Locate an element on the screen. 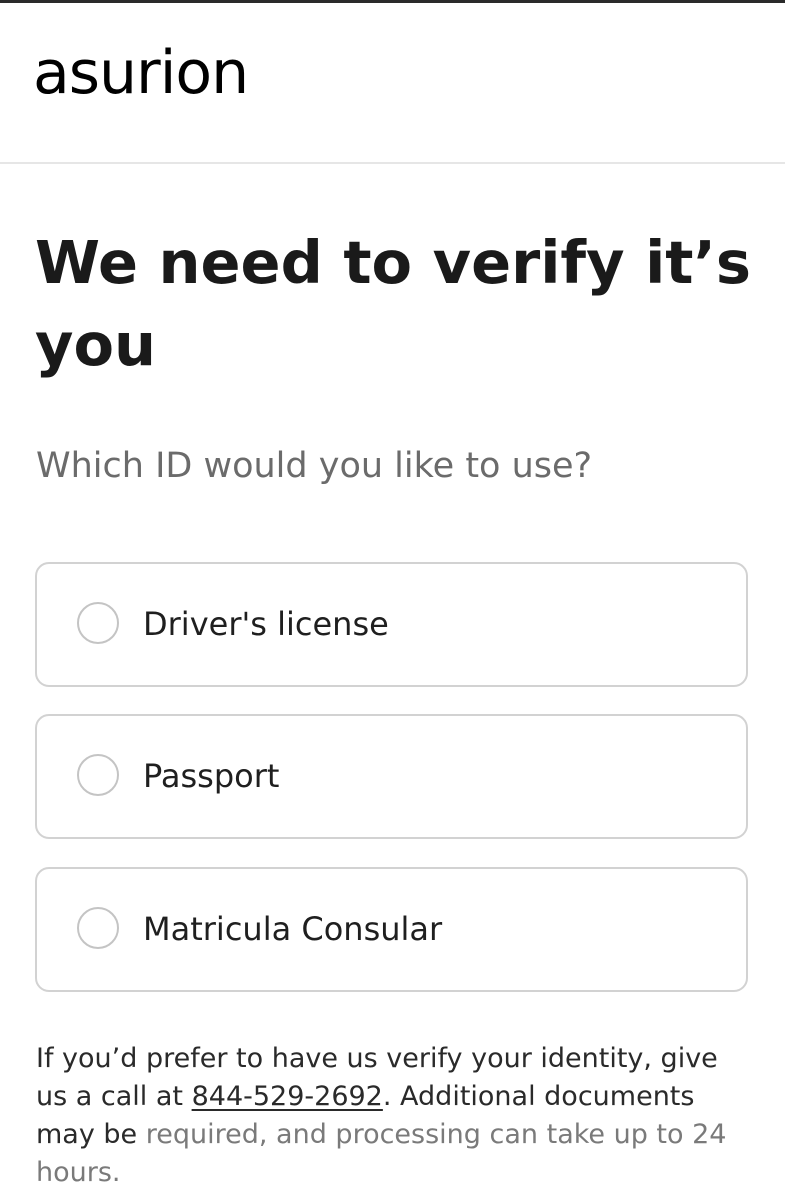 The width and height of the screenshot is (785, 1200). id-question: Which ID would you like to use? is located at coordinates (314, 466).